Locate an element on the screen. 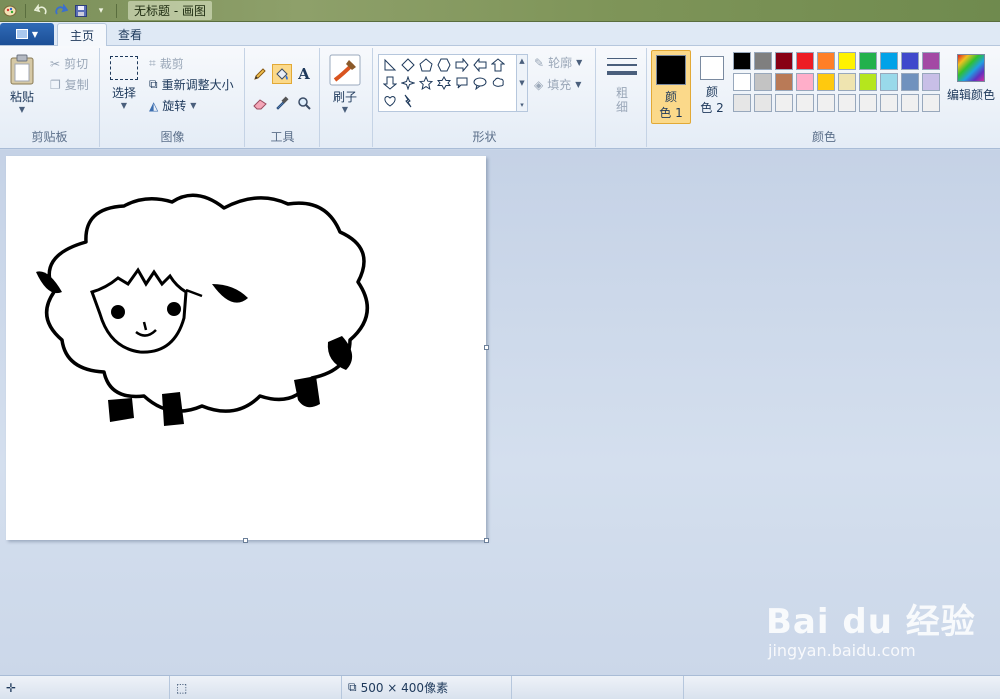 This screenshot has width=1000, height=699. tab-home: 主页 is located at coordinates (82, 34).